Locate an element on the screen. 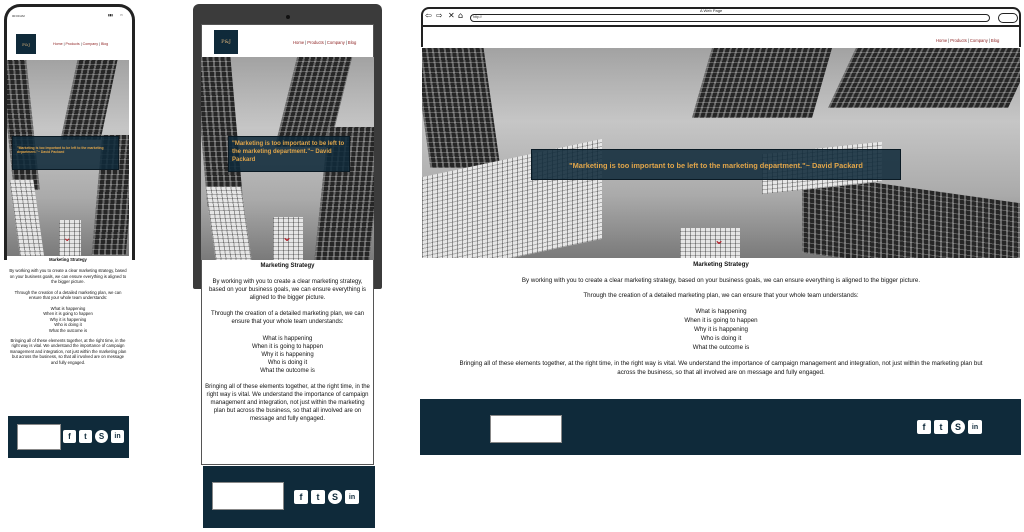 The image size is (1024, 532). browser-window is located at coordinates (721, 27).